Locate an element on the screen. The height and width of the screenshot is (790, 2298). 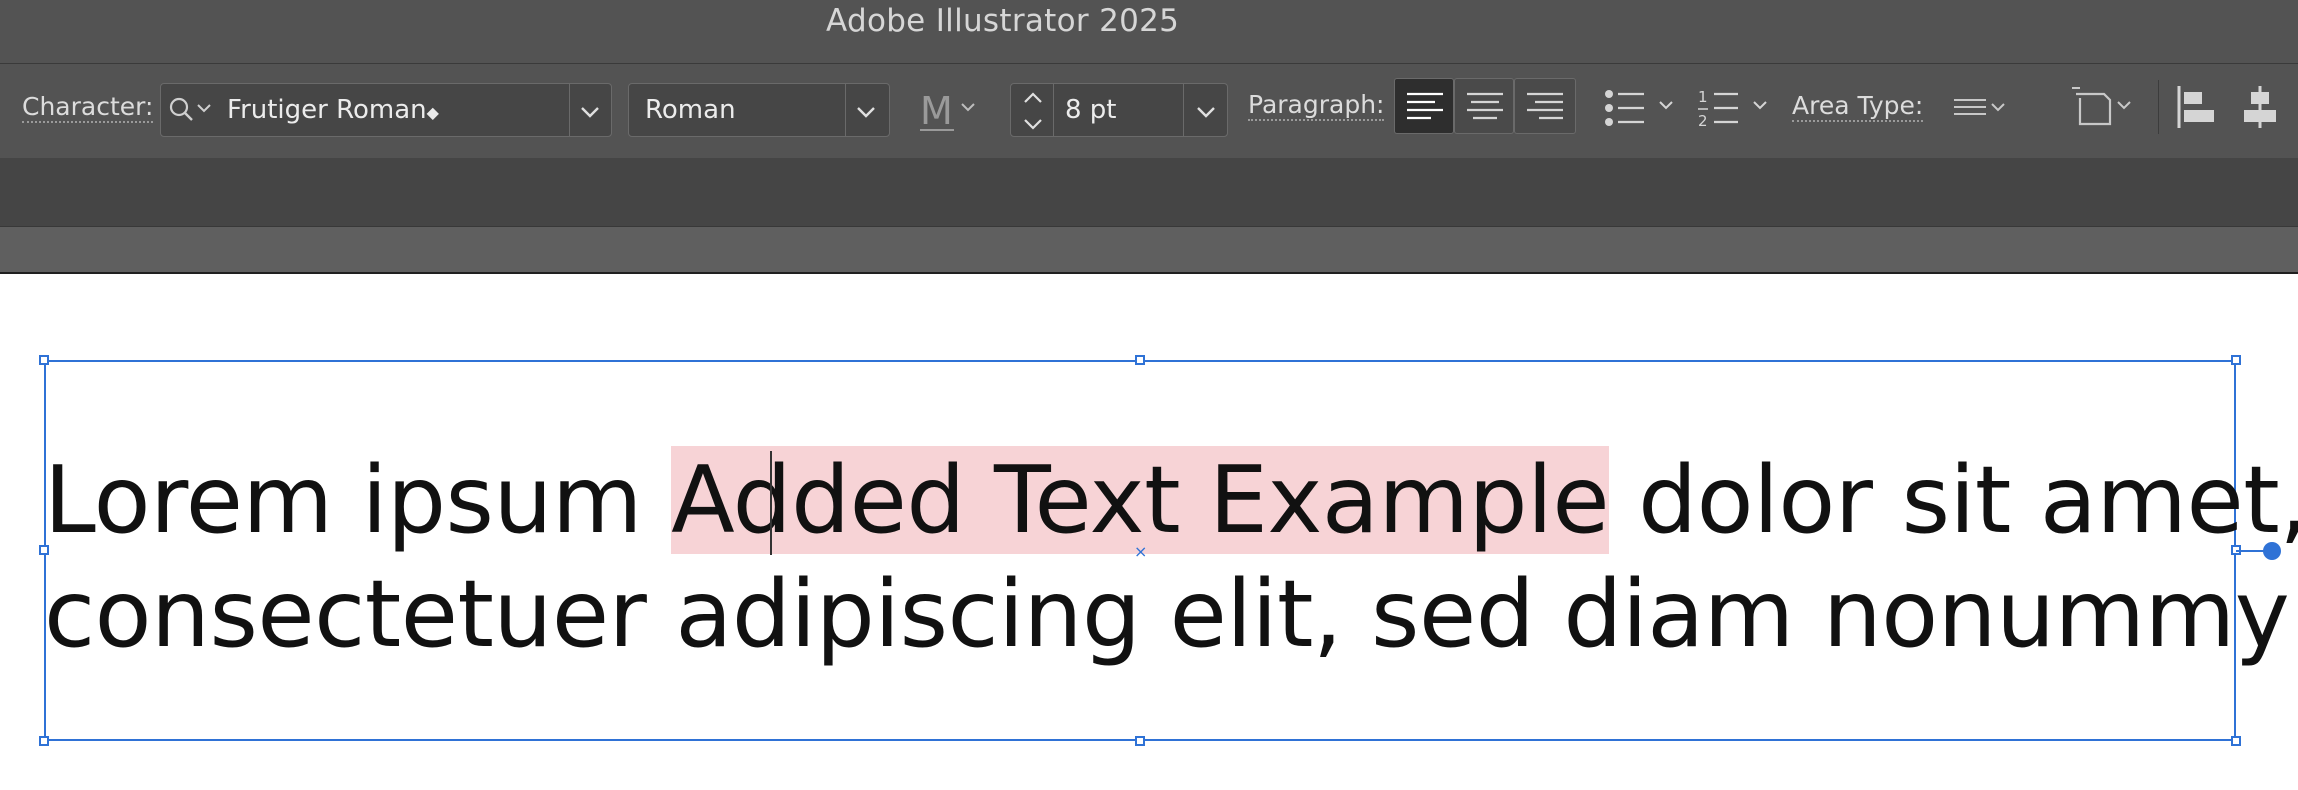
font-family-field: Frutiger Roman◆ is located at coordinates (386, 110).